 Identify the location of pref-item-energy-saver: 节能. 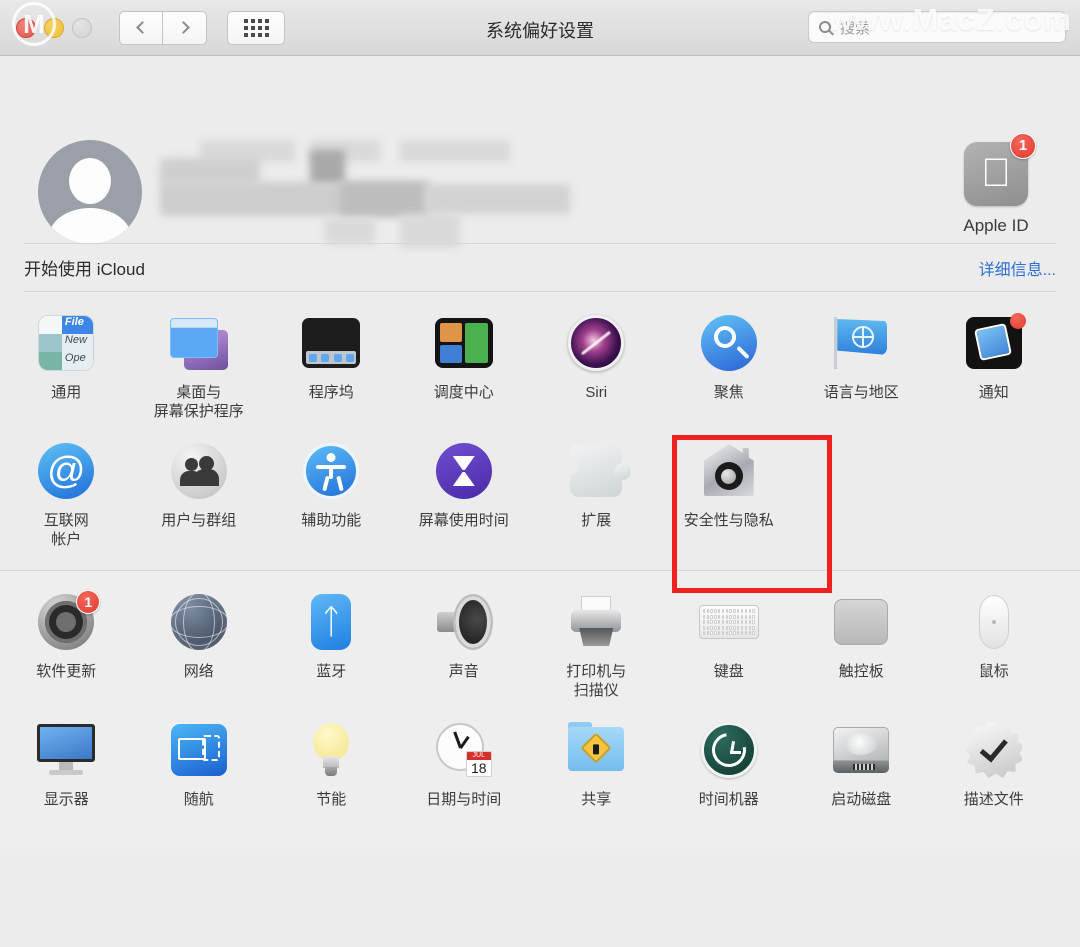
(331, 777).